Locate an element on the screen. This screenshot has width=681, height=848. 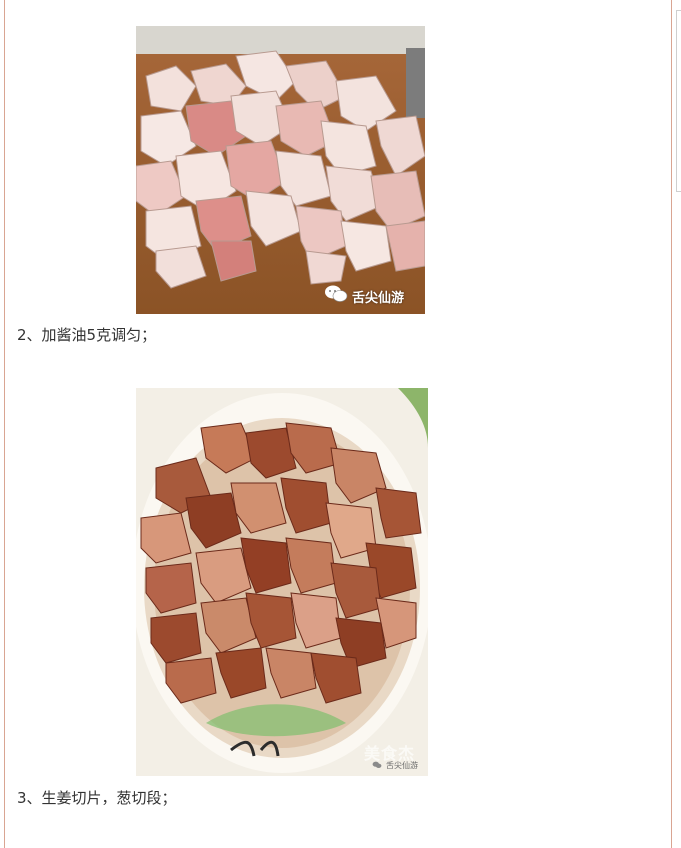
step-3-text: 3、生姜切片，葱切段； is located at coordinates (97, 798).